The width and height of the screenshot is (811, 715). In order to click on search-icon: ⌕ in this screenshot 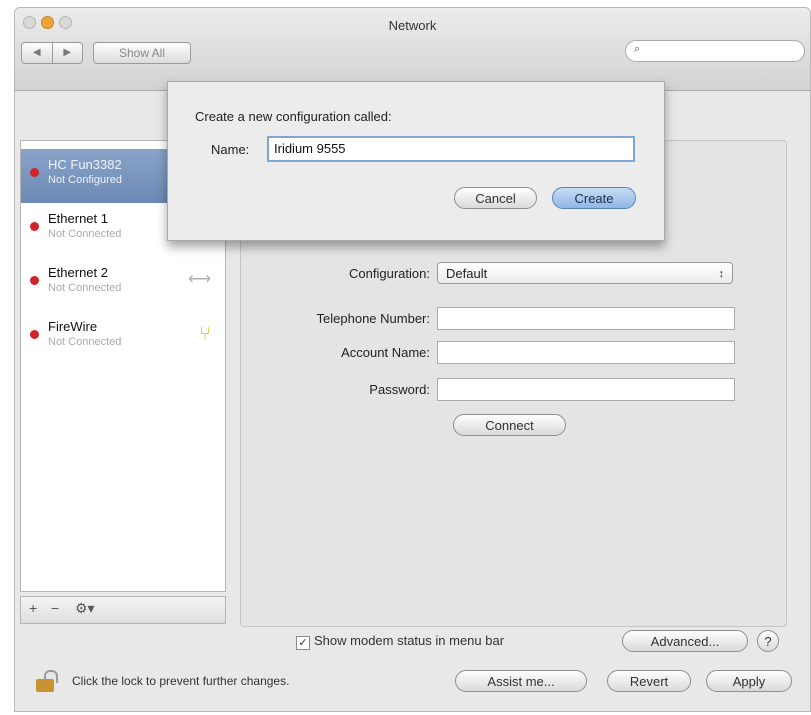, I will do `click(637, 49)`.